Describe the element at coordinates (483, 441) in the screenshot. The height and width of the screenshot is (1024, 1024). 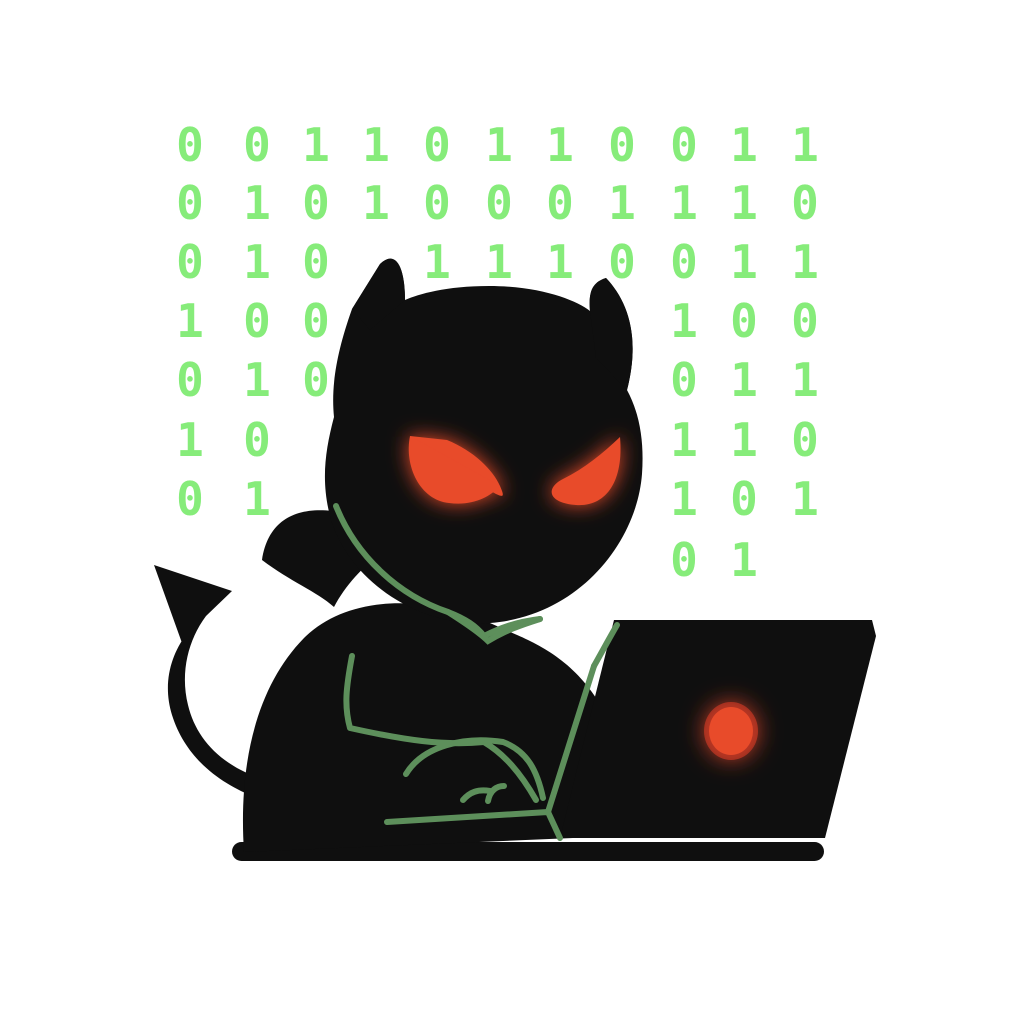
I see `devil-head-silhouette` at that location.